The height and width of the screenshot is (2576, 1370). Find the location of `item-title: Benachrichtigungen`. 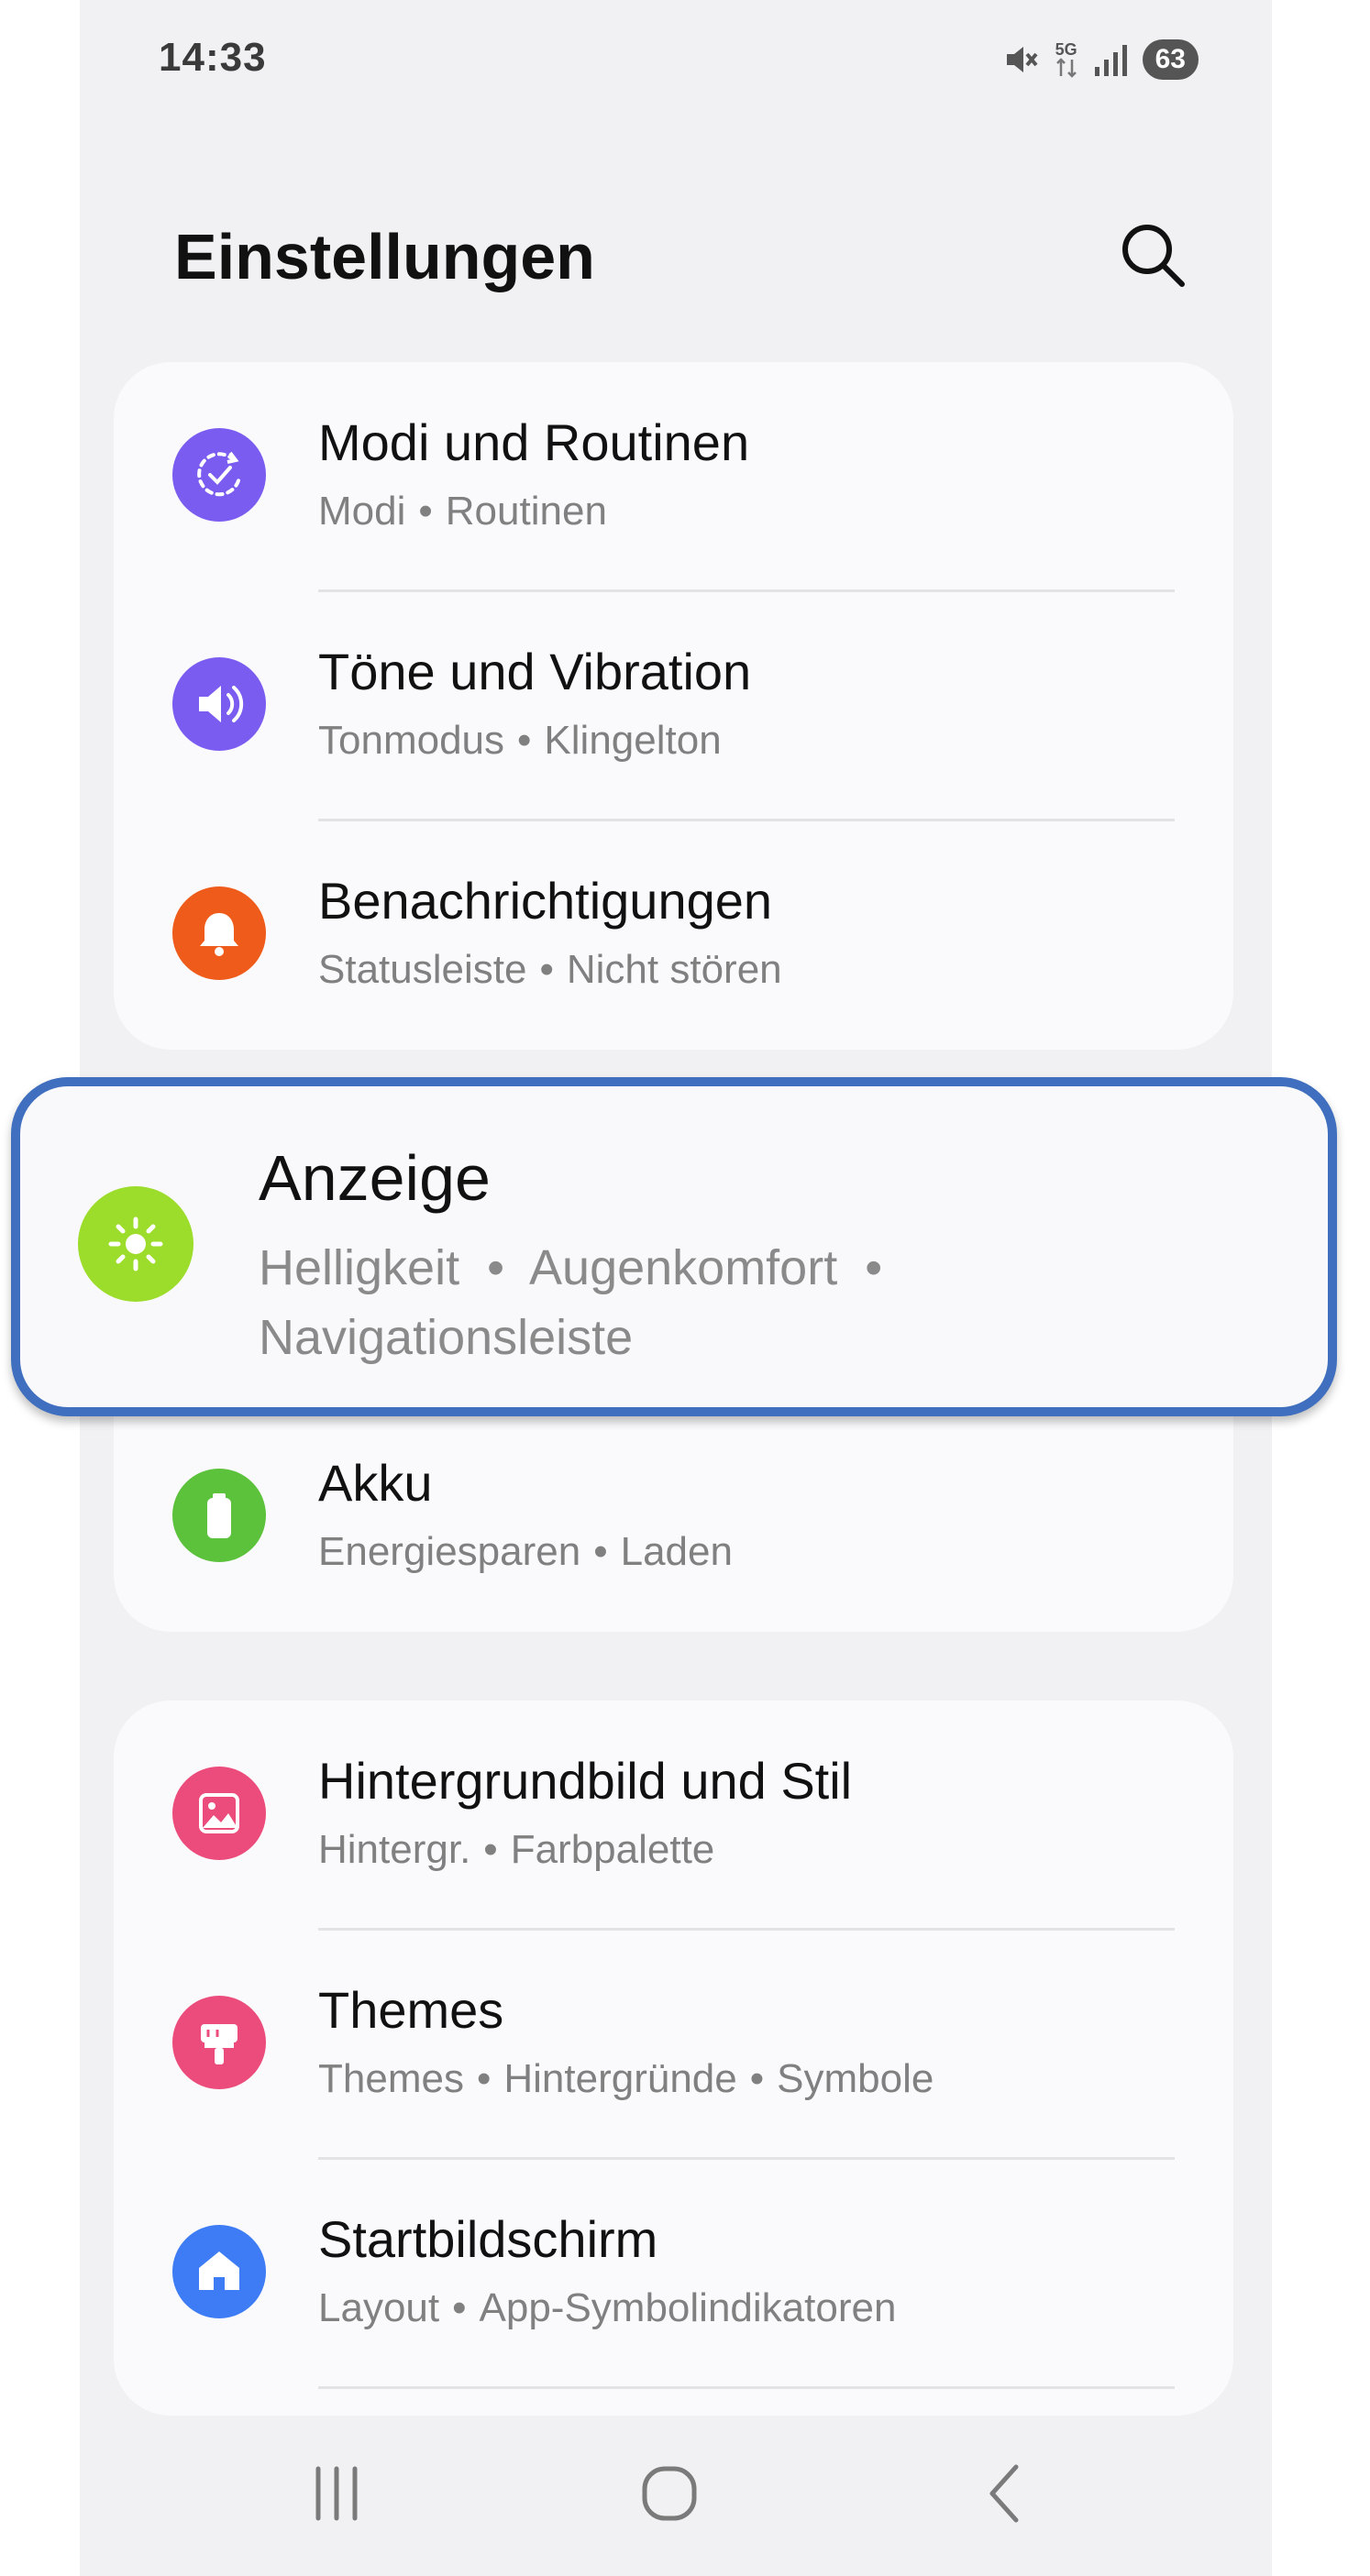

item-title: Benachrichtigungen is located at coordinates (545, 901).